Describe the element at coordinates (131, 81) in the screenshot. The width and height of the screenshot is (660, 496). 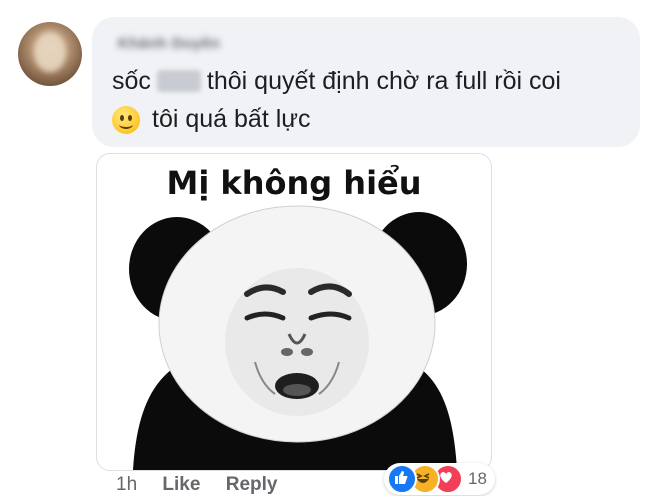
I see `comment-text-start: sốc` at that location.